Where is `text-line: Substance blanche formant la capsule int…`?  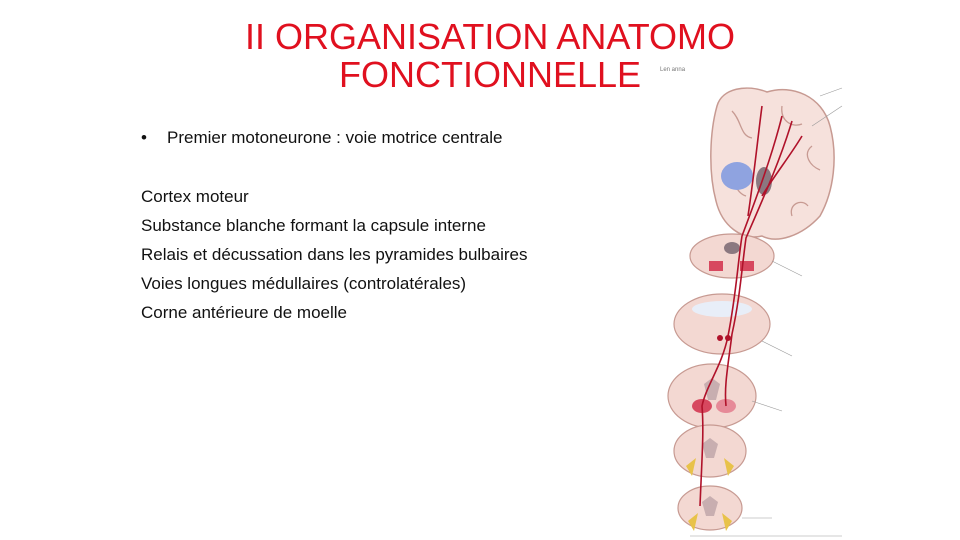 text-line: Substance blanche formant la capsule int… is located at coordinates (313, 225).